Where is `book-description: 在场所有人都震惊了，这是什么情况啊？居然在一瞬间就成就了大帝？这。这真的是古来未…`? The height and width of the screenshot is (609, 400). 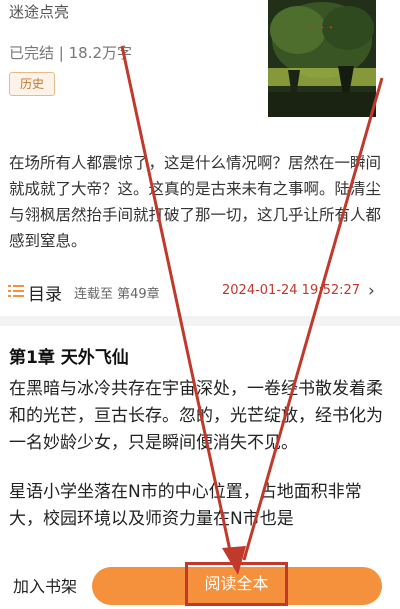
book-description: 在场所有人都震惊了，这是什么情况啊？居然在一瞬间就成就了大帝？这。这真的是古来未… is located at coordinates (195, 202).